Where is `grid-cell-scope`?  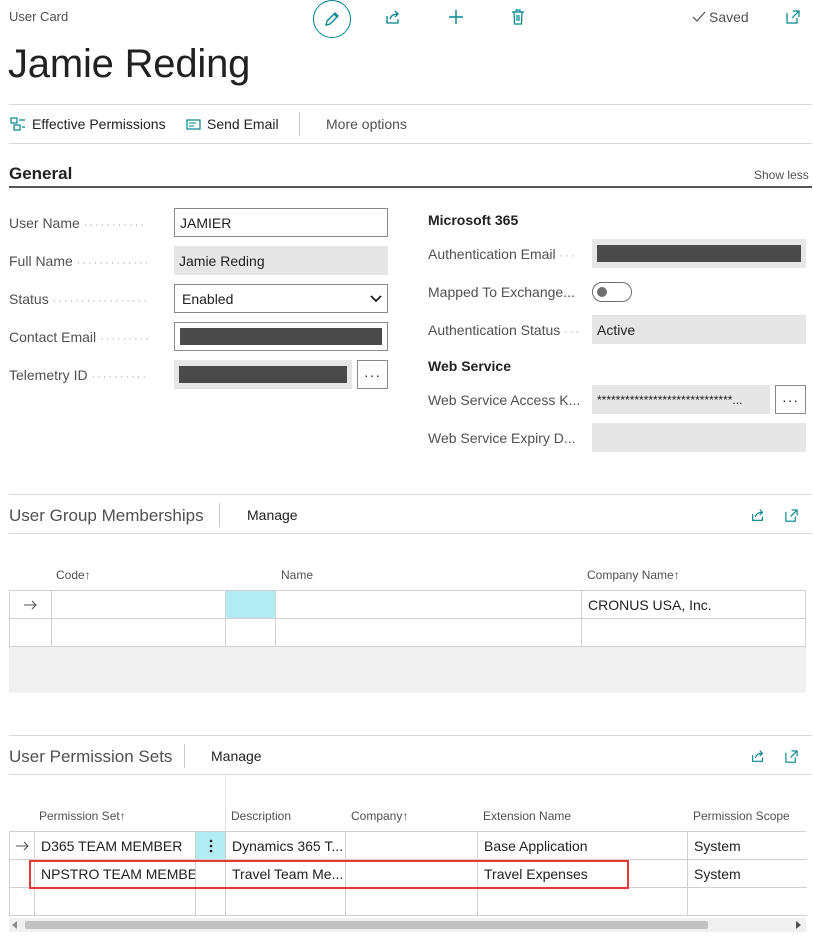 grid-cell-scope is located at coordinates (747, 902).